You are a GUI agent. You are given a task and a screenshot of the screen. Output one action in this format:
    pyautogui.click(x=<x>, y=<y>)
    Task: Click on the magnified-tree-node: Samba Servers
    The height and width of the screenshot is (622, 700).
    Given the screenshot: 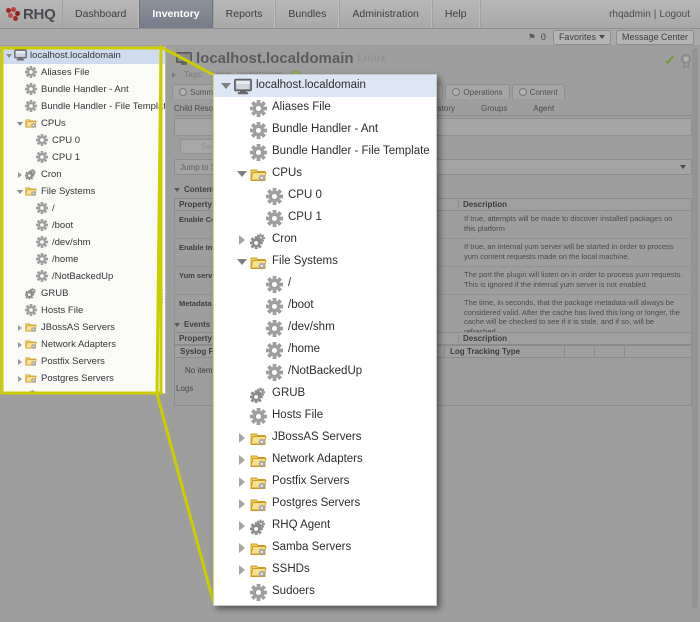 What is the action you would take?
    pyautogui.click(x=325, y=548)
    